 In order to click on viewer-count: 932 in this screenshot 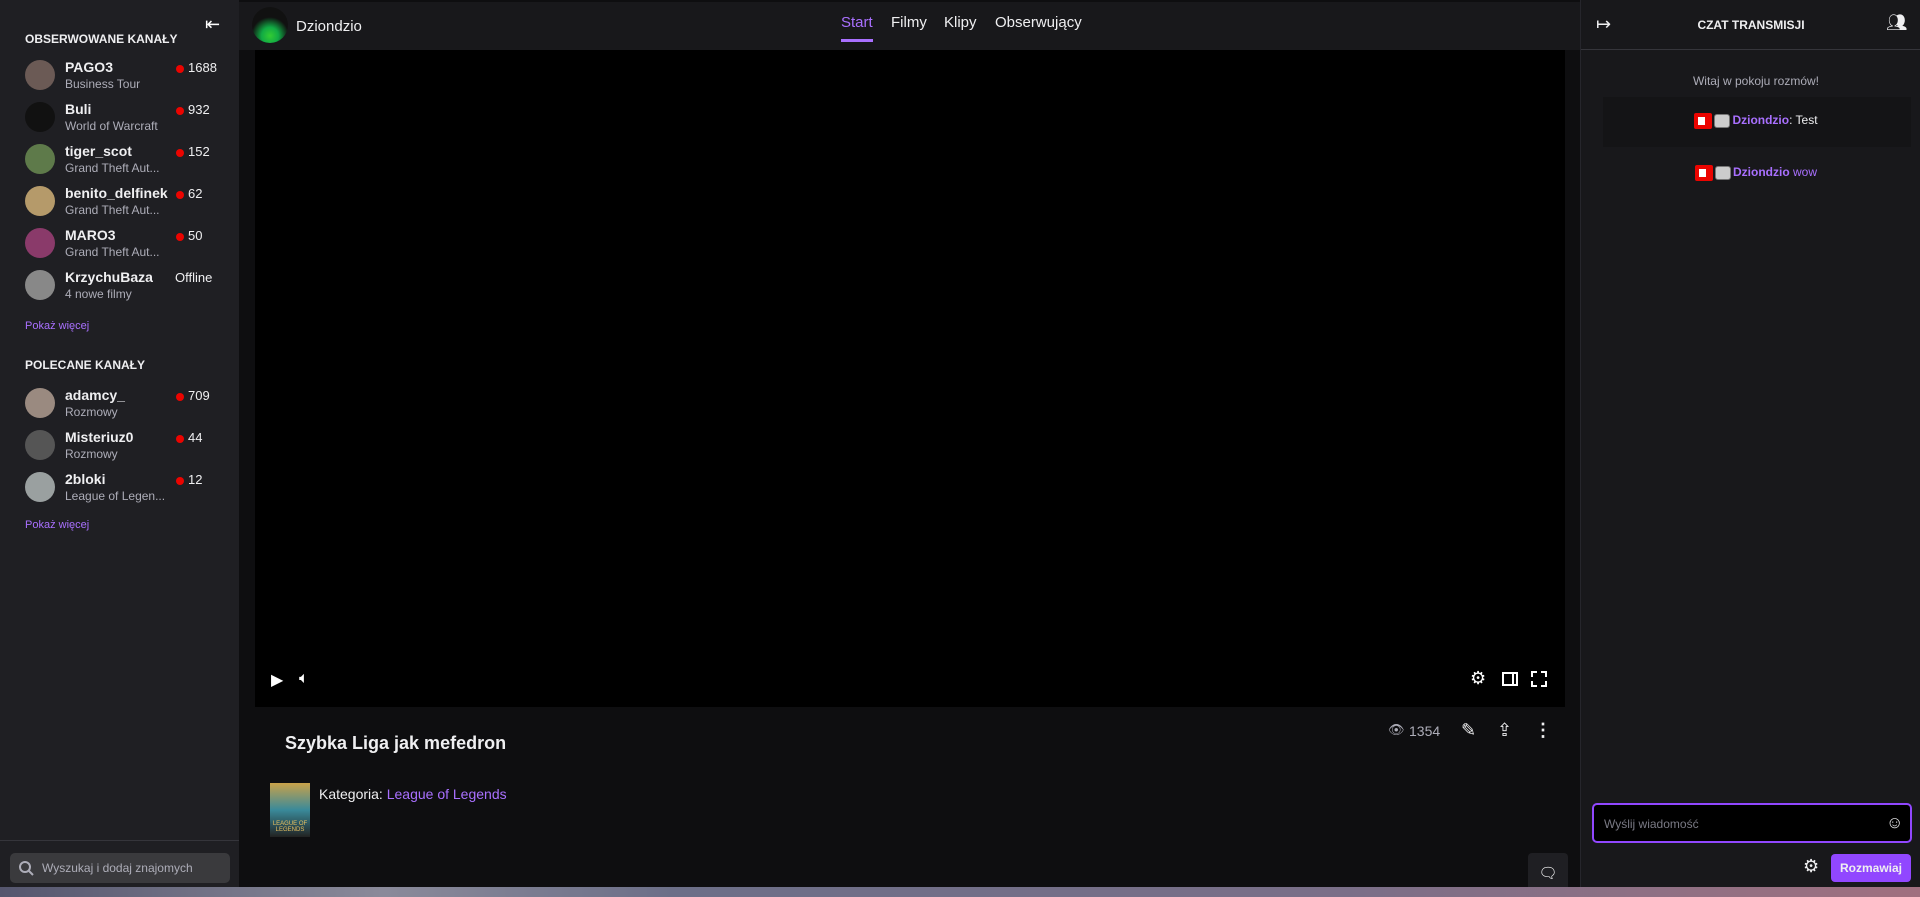, I will do `click(199, 109)`.